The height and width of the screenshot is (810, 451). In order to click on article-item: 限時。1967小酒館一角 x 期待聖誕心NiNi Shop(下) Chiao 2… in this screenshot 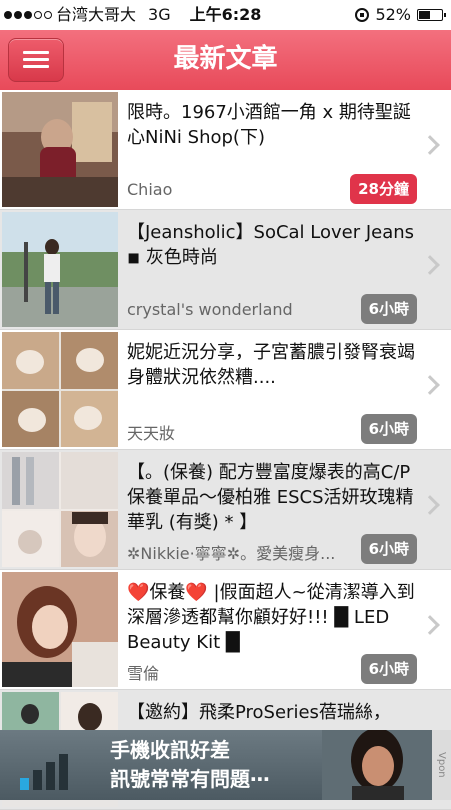, I will do `click(225, 150)`.